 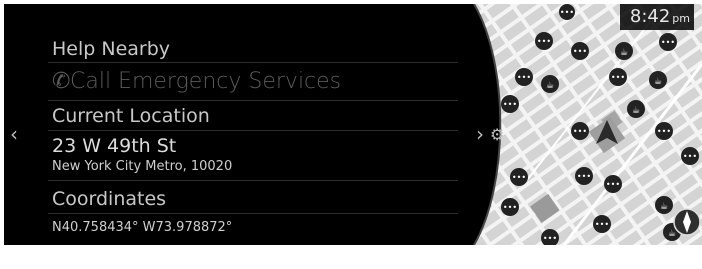 I want to click on street-address: 23 W 49th St, so click(x=114, y=146).